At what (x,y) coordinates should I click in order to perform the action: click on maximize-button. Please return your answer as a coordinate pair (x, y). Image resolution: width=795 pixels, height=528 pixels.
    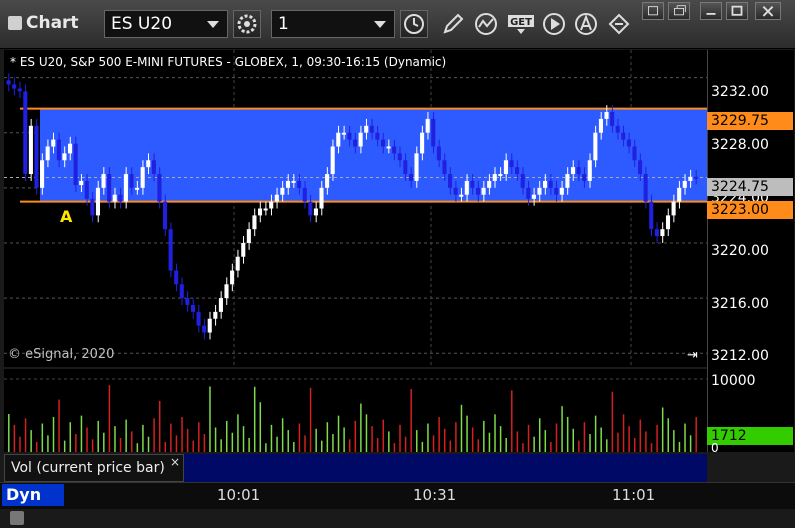
    Looking at the image, I should click on (737, 11).